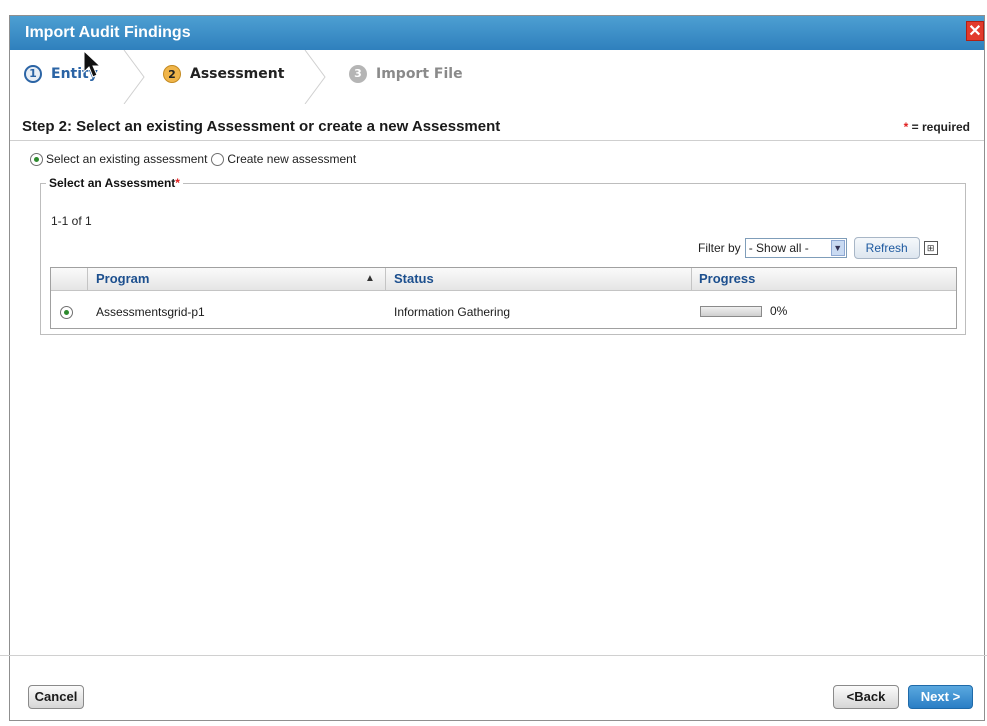  I want to click on close-button: ✕, so click(975, 31).